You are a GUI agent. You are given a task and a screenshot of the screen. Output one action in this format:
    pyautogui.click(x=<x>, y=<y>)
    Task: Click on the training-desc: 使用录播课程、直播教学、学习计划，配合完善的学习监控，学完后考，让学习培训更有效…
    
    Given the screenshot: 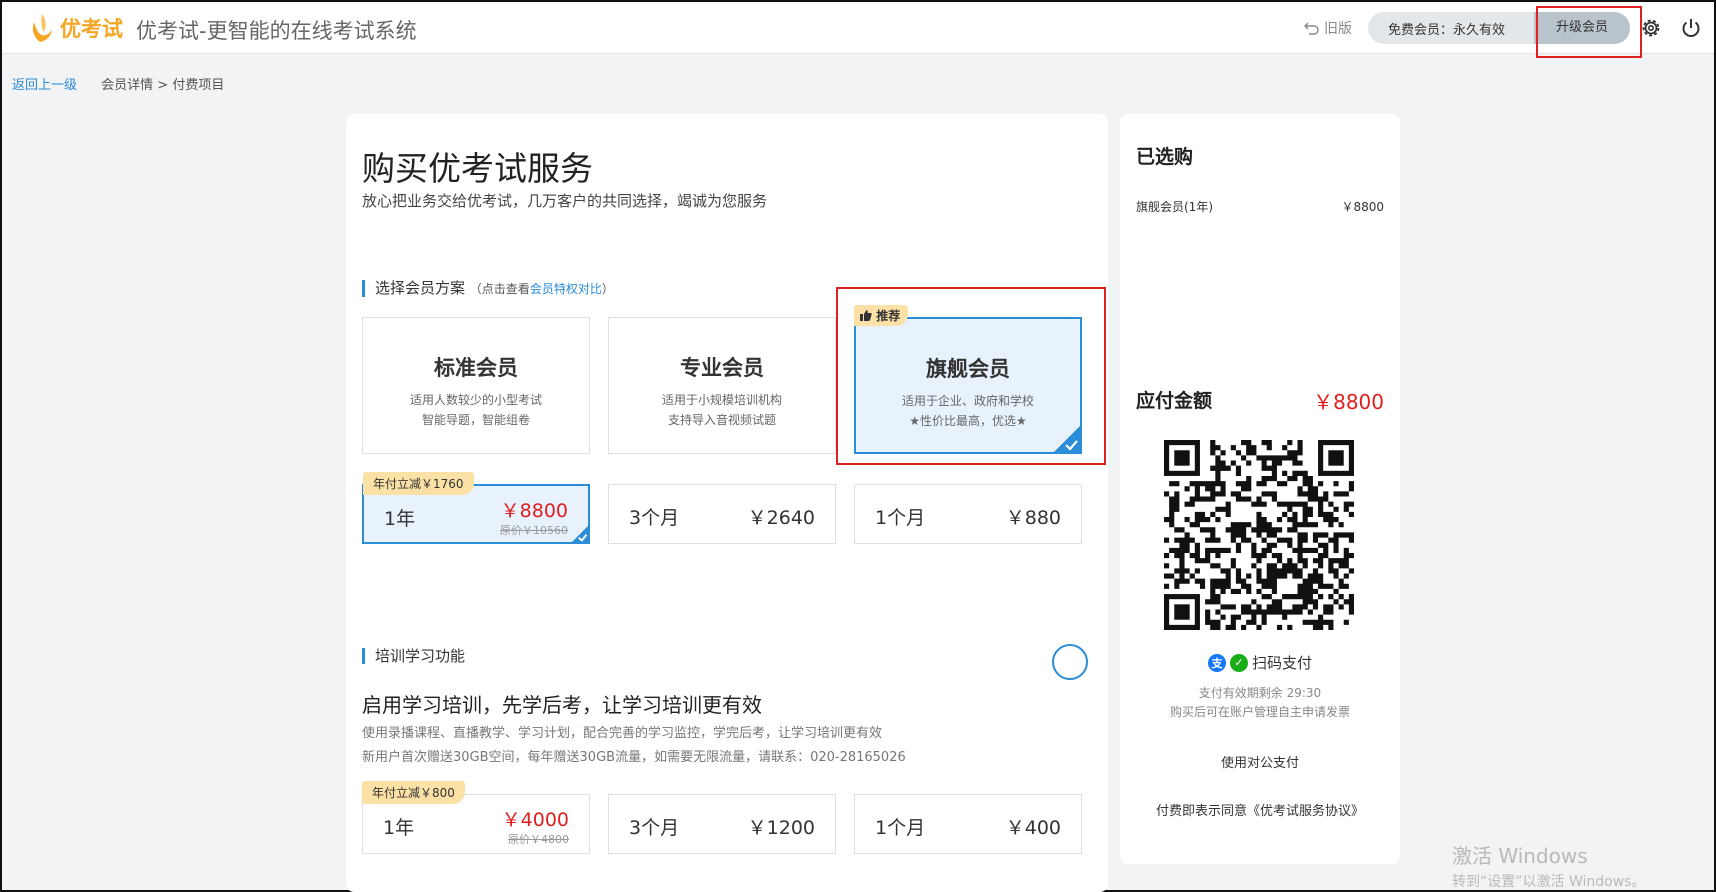 What is the action you would take?
    pyautogui.click(x=634, y=746)
    